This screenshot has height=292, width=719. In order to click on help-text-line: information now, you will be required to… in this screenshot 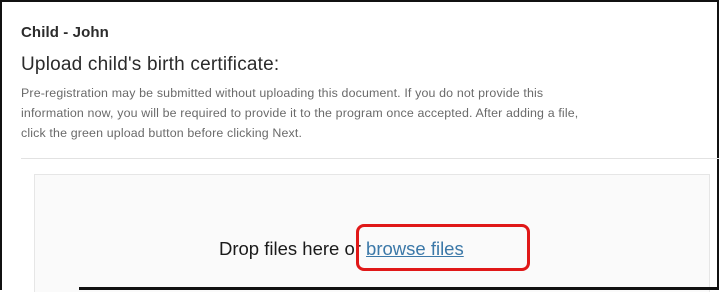, I will do `click(300, 113)`.